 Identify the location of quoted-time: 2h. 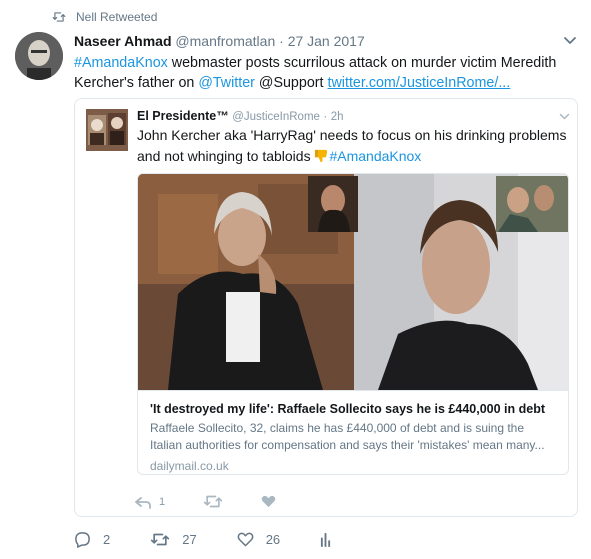
(337, 117).